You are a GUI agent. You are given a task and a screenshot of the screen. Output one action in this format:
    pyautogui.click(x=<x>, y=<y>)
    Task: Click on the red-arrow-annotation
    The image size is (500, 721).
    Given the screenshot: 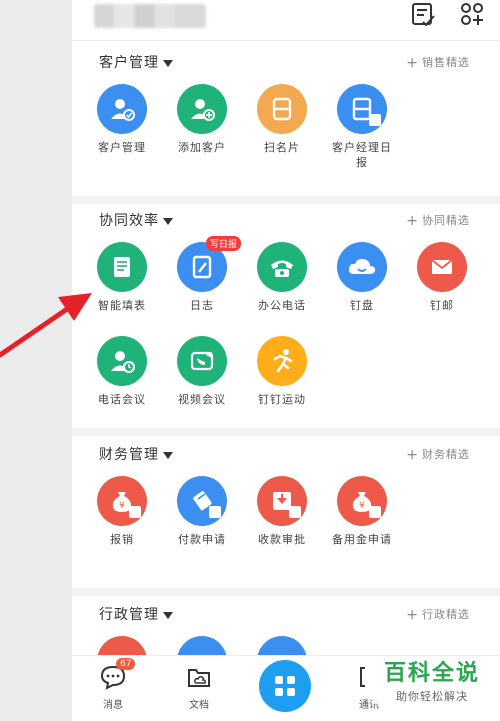 What is the action you would take?
    pyautogui.click(x=46, y=325)
    